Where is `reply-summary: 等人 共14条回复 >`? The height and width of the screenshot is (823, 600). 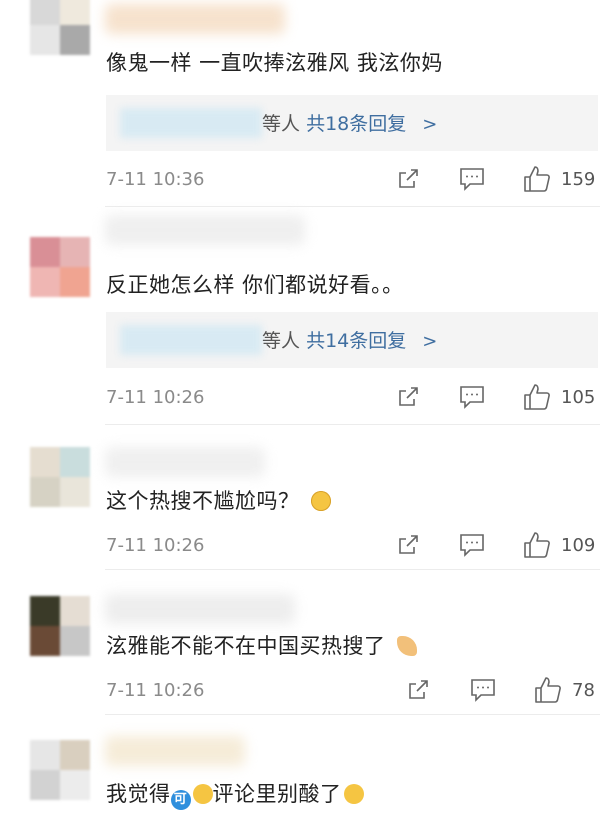 reply-summary: 等人 共14条回复 > is located at coordinates (352, 340).